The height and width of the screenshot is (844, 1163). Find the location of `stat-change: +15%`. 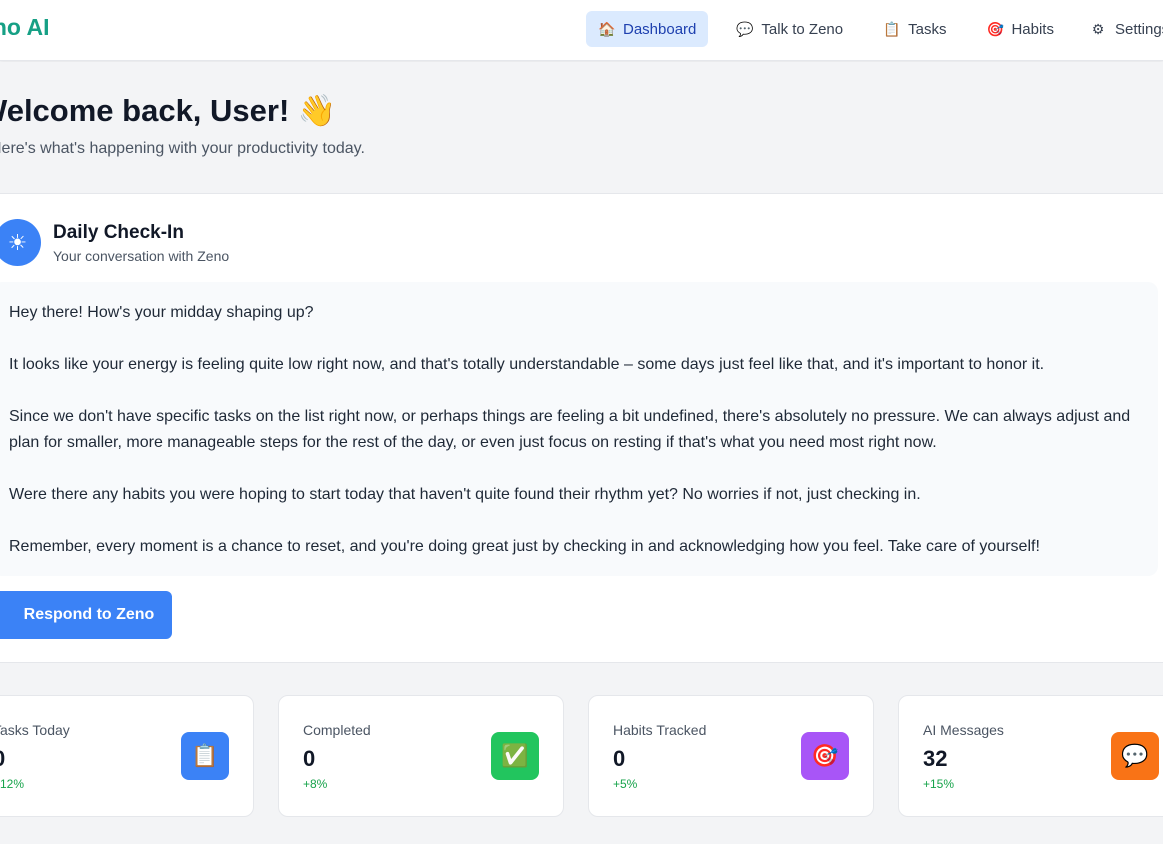

stat-change: +15% is located at coordinates (939, 784).